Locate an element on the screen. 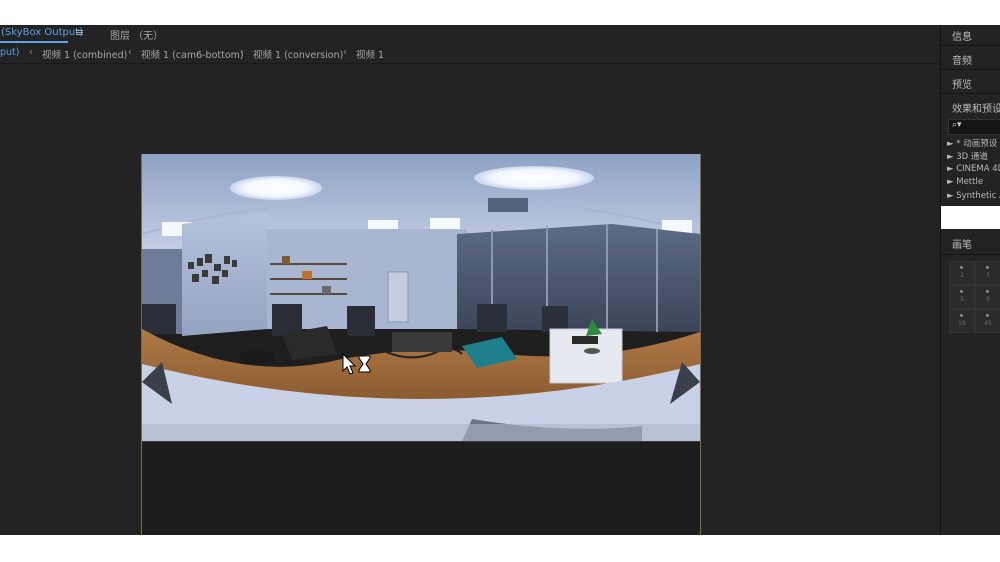 Image resolution: width=1000 pixels, height=562 pixels. panel-tab-audio: 音频 is located at coordinates (962, 59).